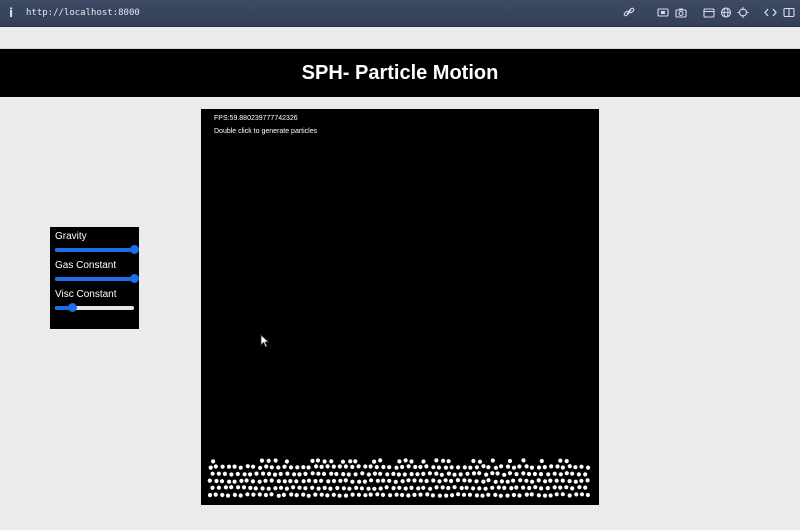  Describe the element at coordinates (788, 12) in the screenshot. I see `split-icon` at that location.